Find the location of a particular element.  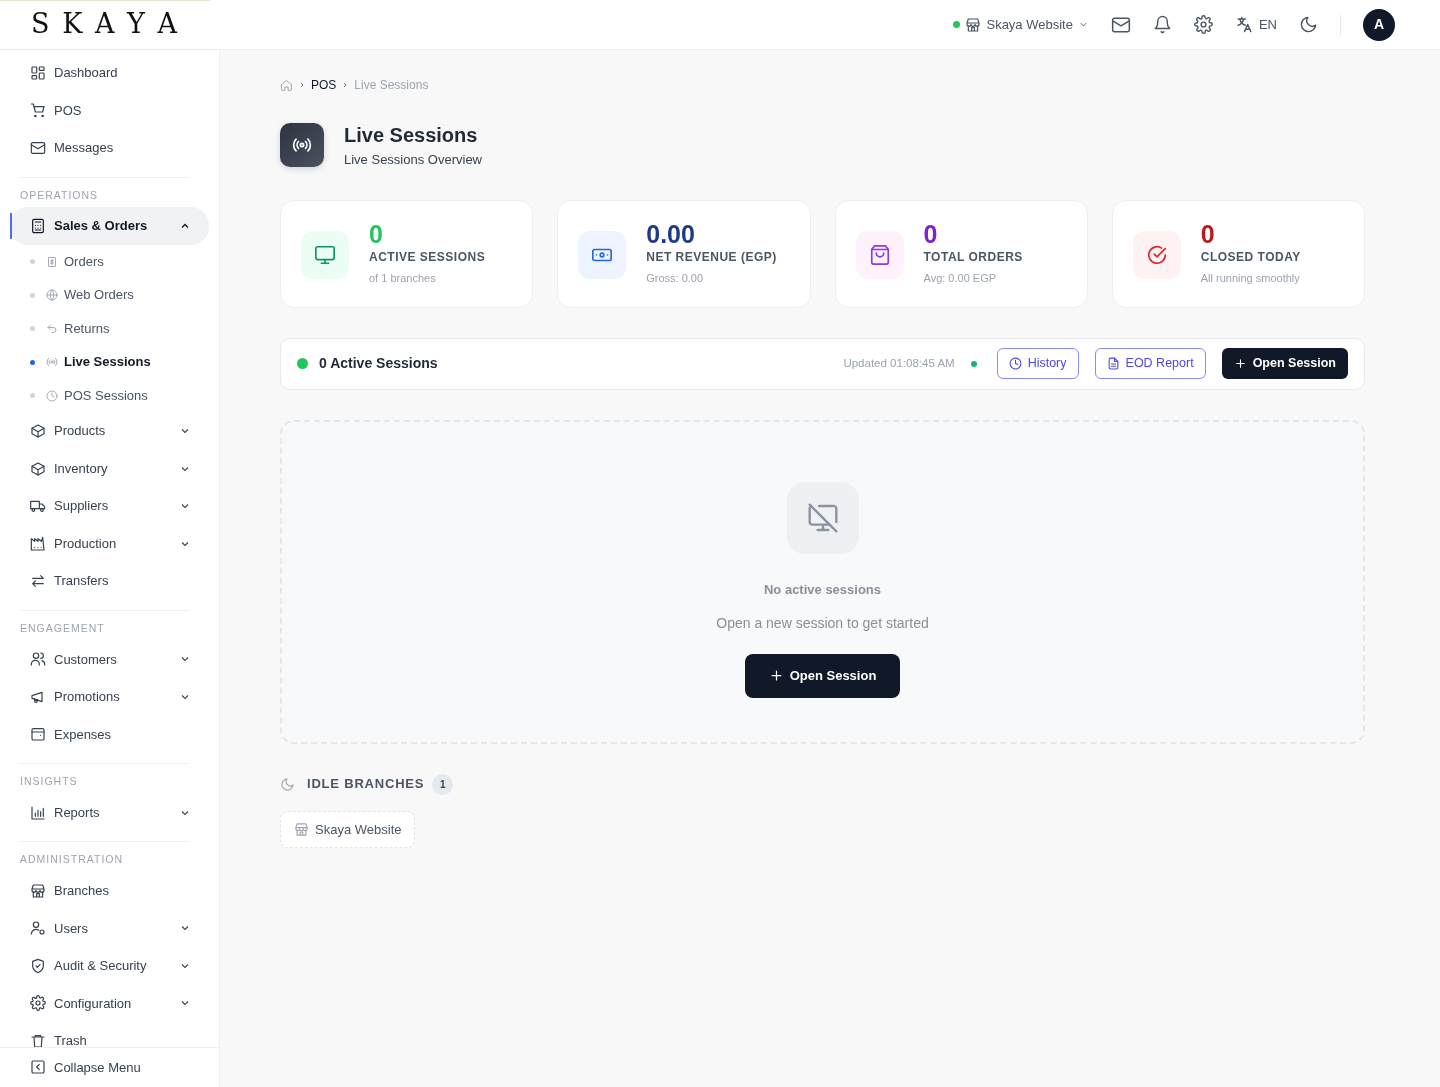

collapse-icon is located at coordinates (38, 1067).